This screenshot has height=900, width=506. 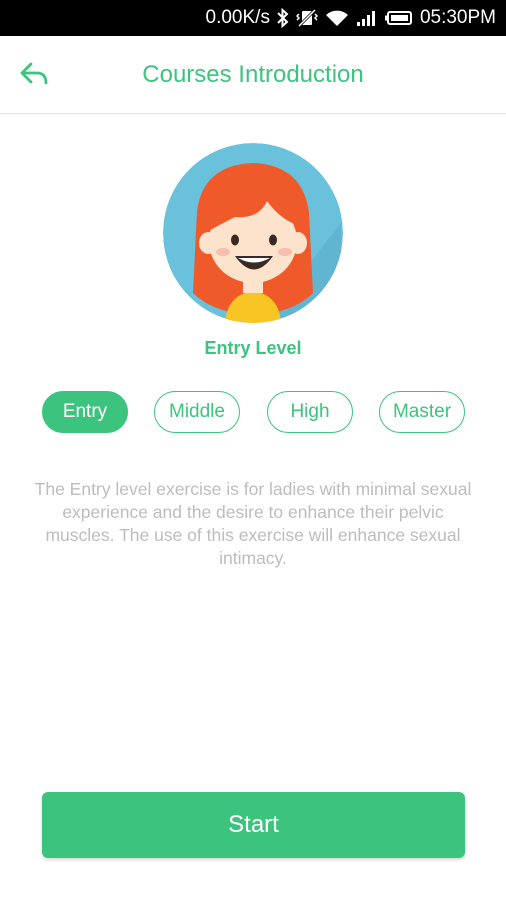 What do you see at coordinates (422, 412) in the screenshot?
I see `tab-master: Master` at bounding box center [422, 412].